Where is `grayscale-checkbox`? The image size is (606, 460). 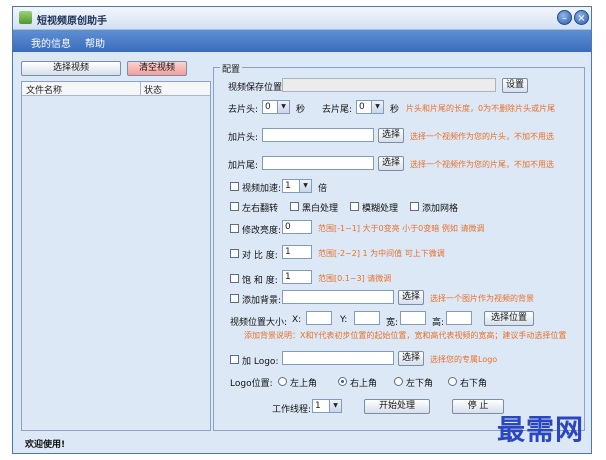 grayscale-checkbox is located at coordinates (294, 206).